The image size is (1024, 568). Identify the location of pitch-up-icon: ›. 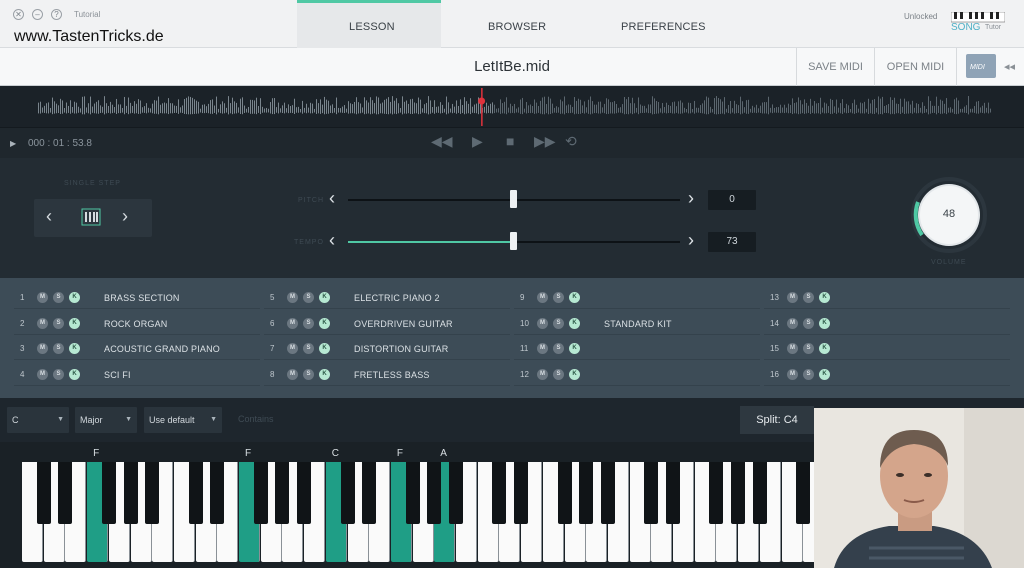
(691, 198).